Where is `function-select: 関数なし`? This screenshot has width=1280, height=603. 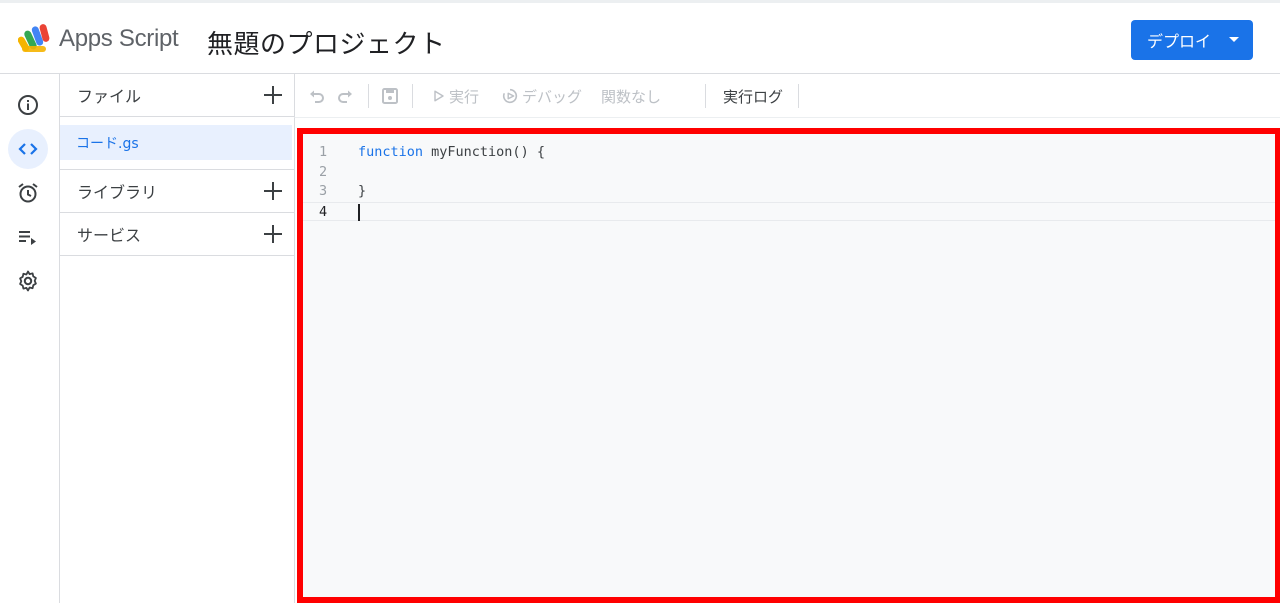
function-select: 関数なし is located at coordinates (631, 96).